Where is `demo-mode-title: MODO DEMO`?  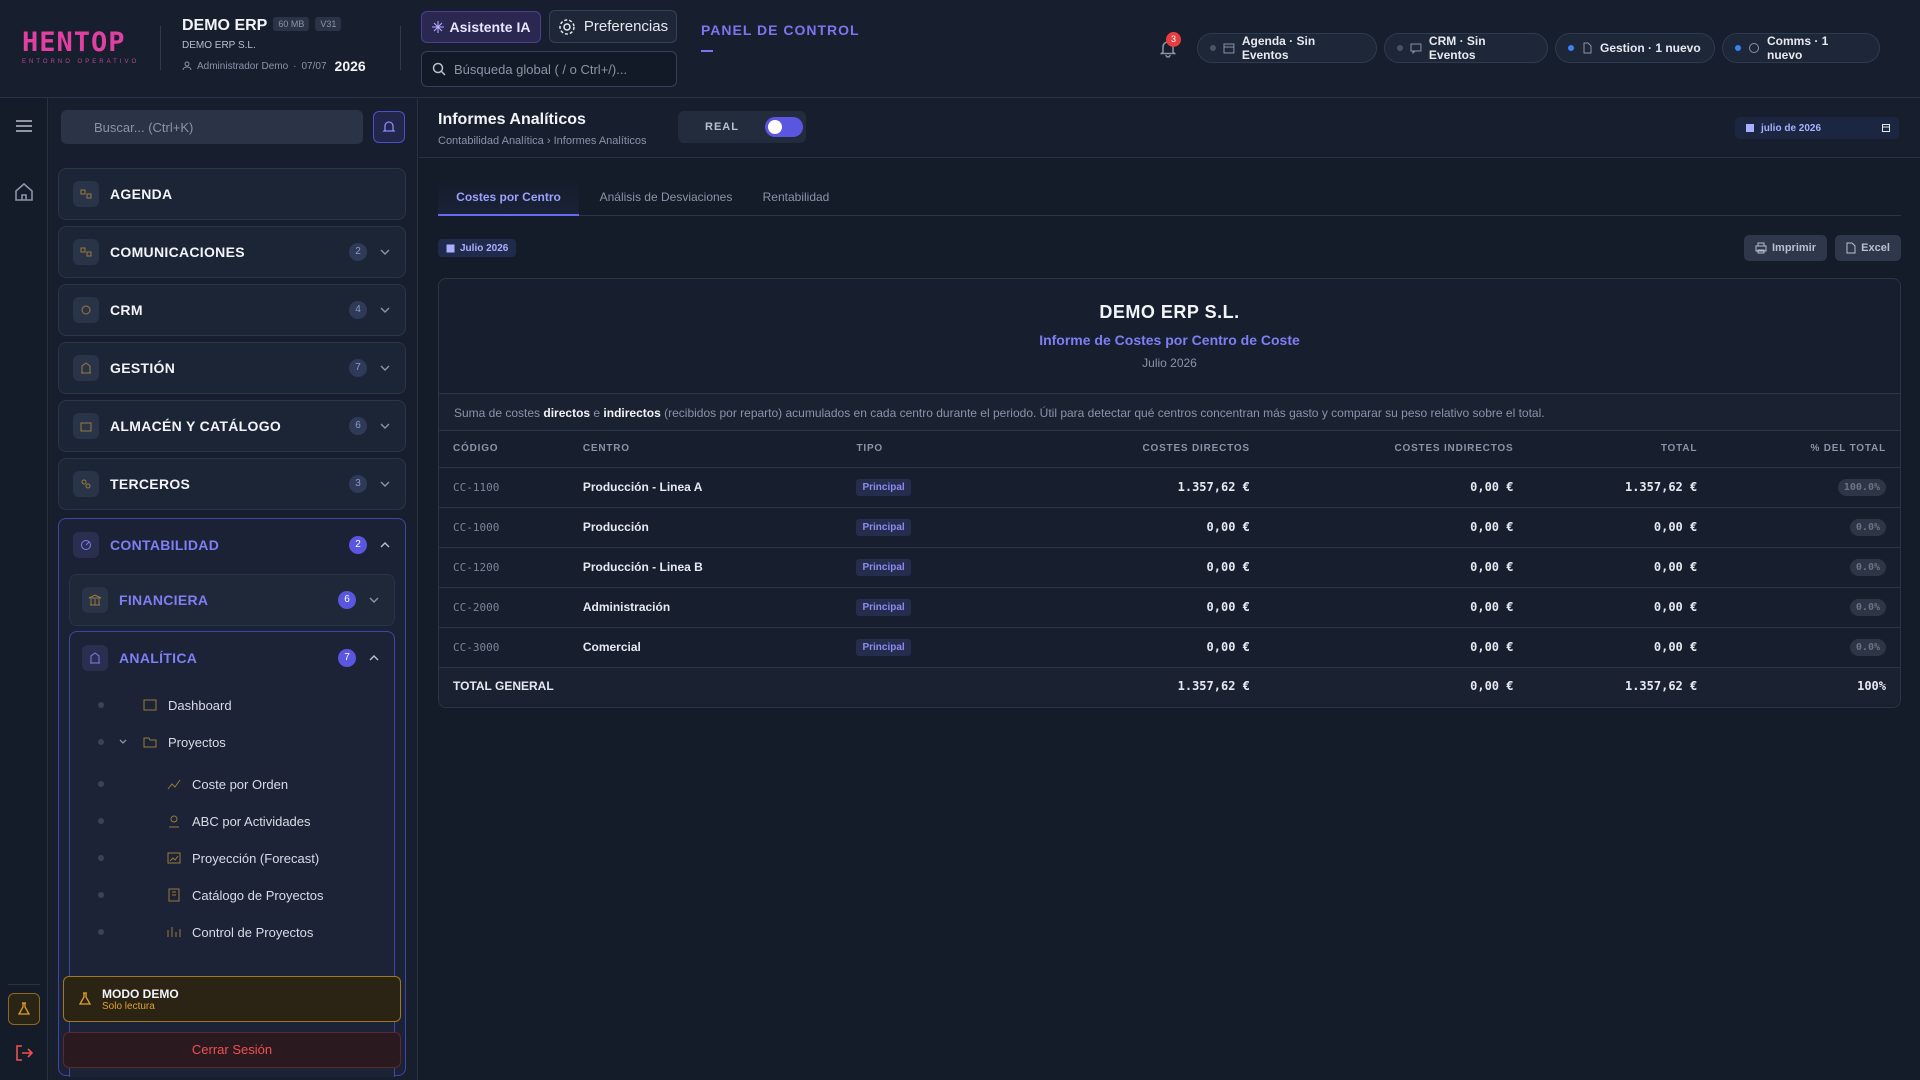
demo-mode-title: MODO DEMO is located at coordinates (140, 993).